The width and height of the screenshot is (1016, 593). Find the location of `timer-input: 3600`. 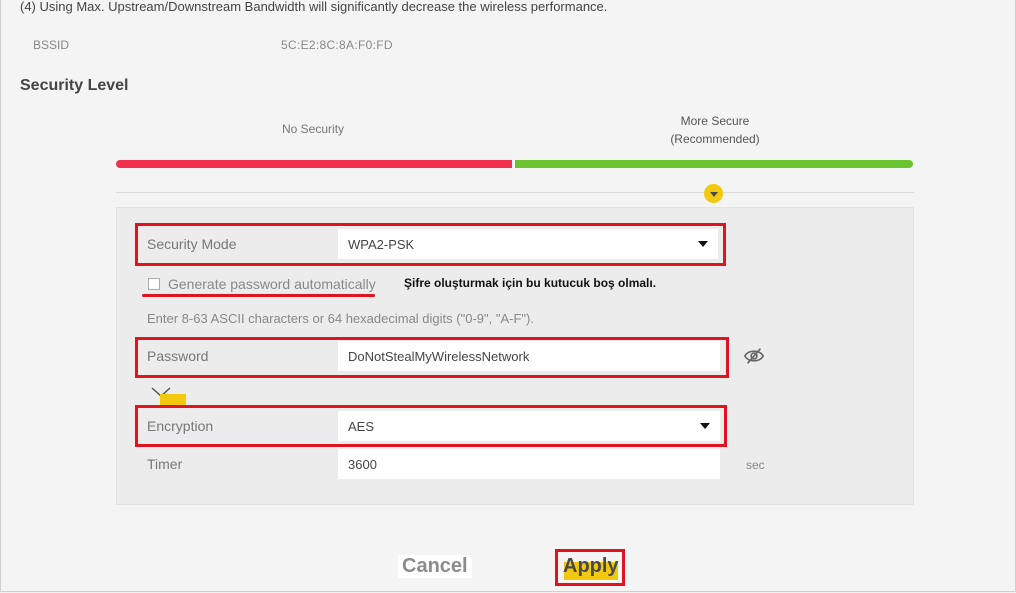

timer-input: 3600 is located at coordinates (529, 464).